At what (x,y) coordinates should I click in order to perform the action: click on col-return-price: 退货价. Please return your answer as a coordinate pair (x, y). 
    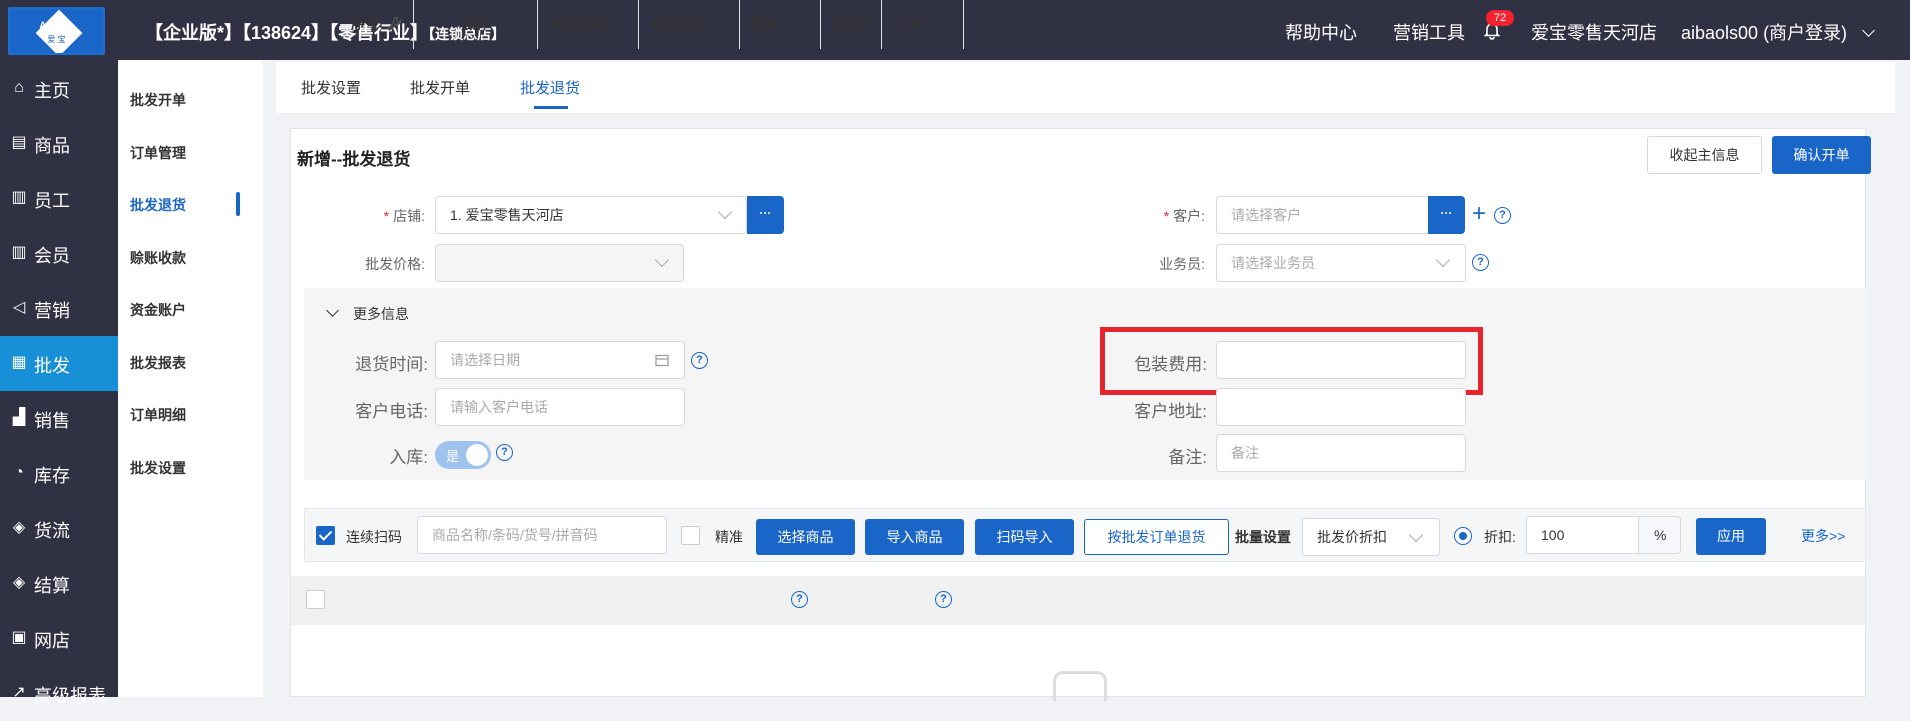
    Looking at the image, I should click on (852, 24).